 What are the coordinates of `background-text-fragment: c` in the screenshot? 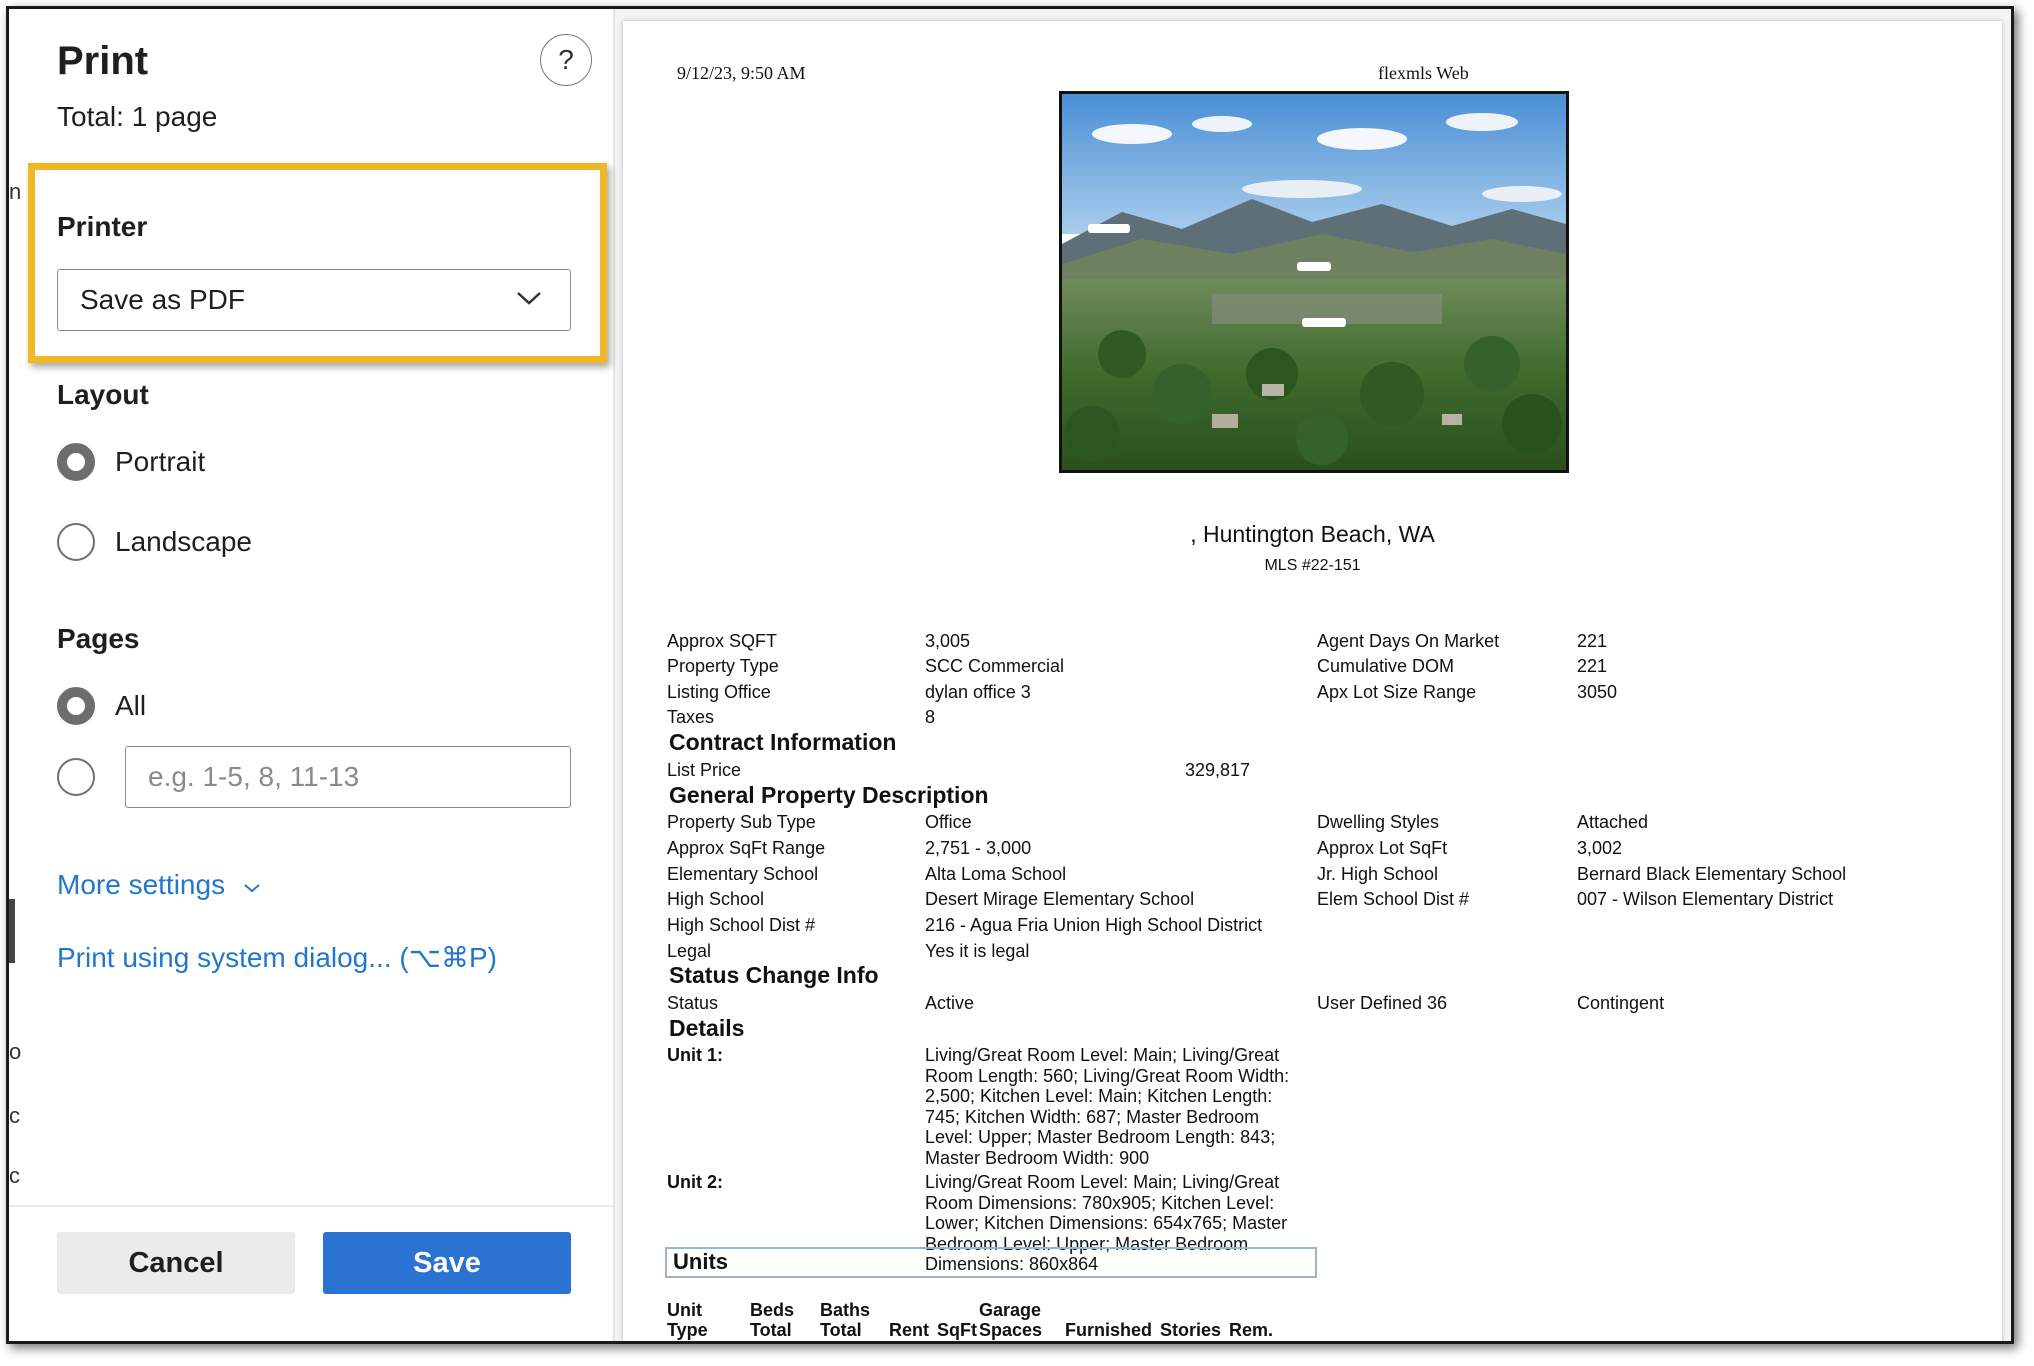 It's located at (14, 1175).